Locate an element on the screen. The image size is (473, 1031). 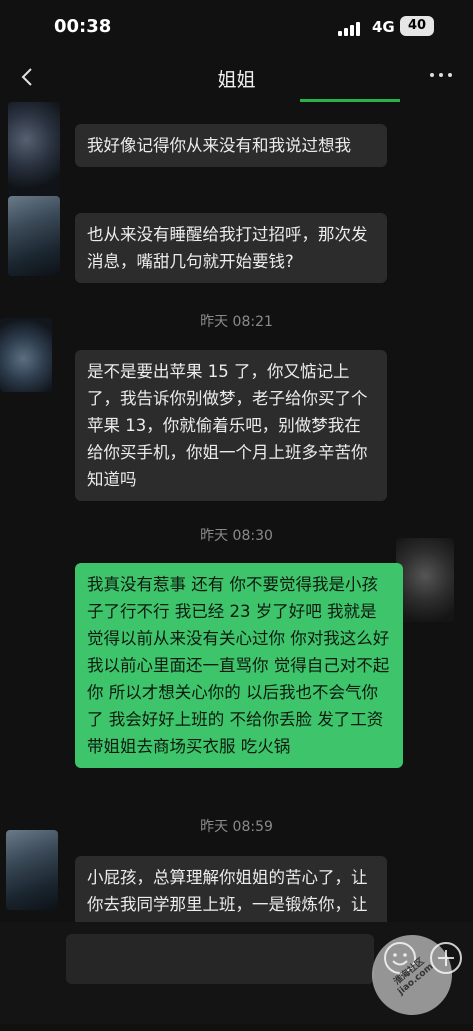
user-avatar is located at coordinates (425, 580).